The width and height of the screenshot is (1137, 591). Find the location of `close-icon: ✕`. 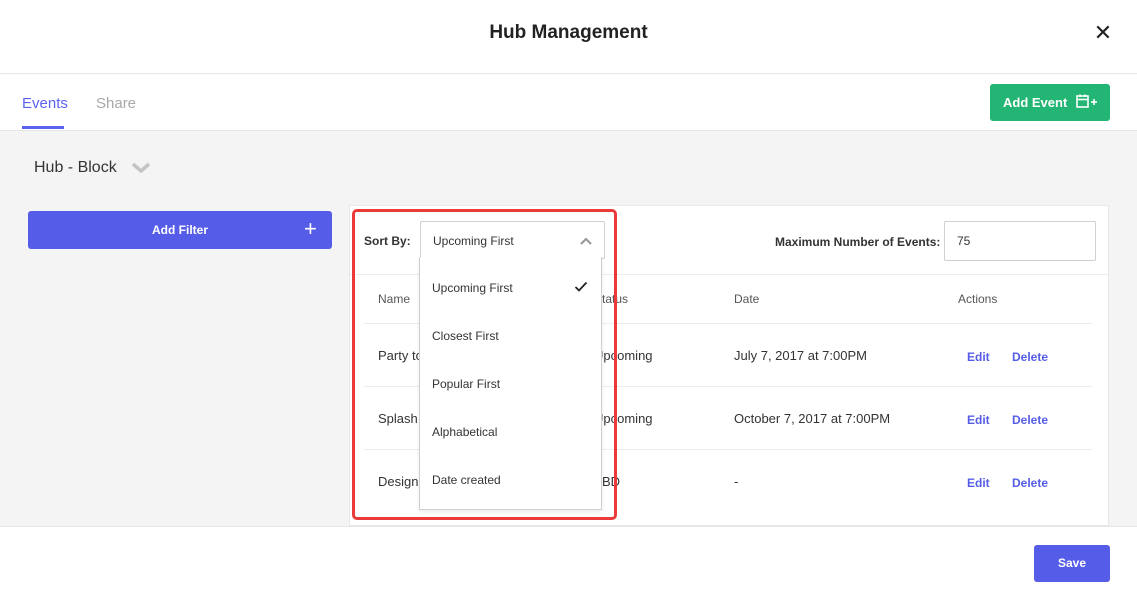

close-icon: ✕ is located at coordinates (1103, 33).